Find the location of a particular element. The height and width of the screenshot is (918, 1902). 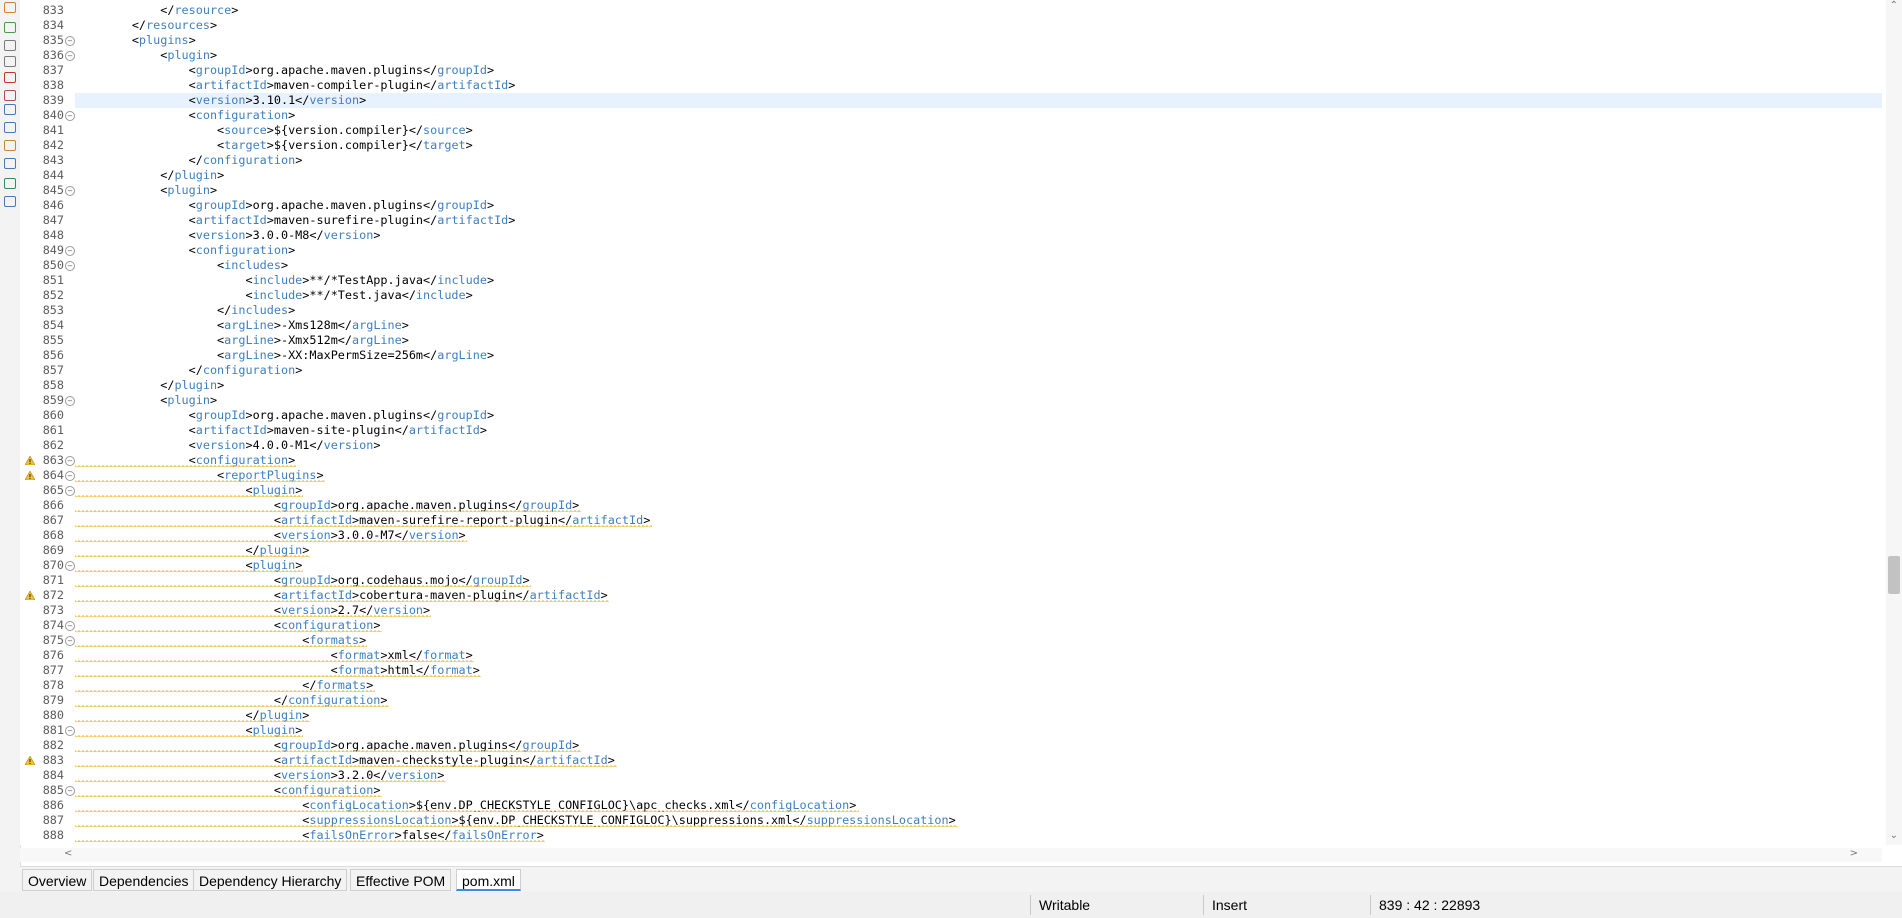

code-line: <format>html</format> is located at coordinates (978, 670).